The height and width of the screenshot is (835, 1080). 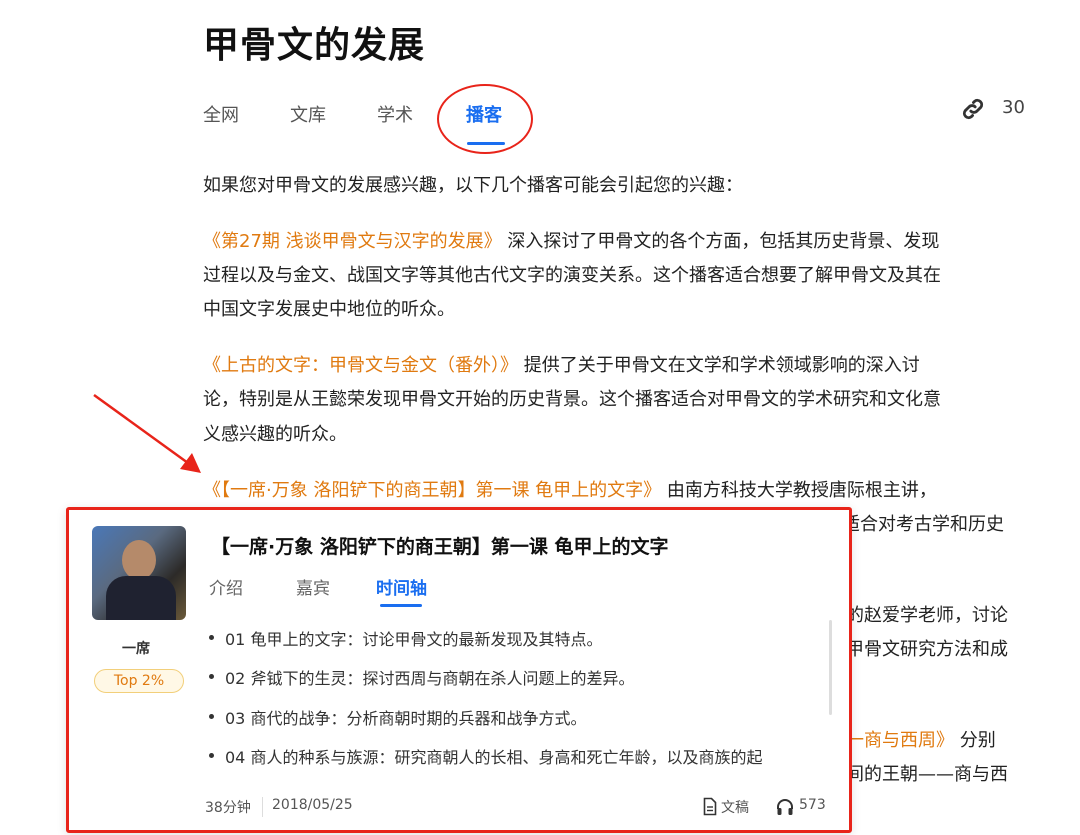 What do you see at coordinates (900, 740) in the screenshot?
I see `podcast-link-5: 一商与西周》` at bounding box center [900, 740].